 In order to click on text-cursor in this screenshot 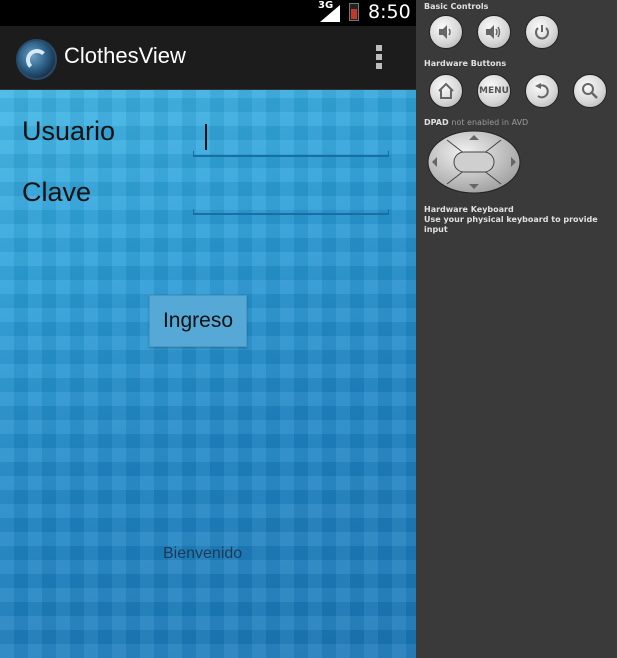, I will do `click(206, 137)`.